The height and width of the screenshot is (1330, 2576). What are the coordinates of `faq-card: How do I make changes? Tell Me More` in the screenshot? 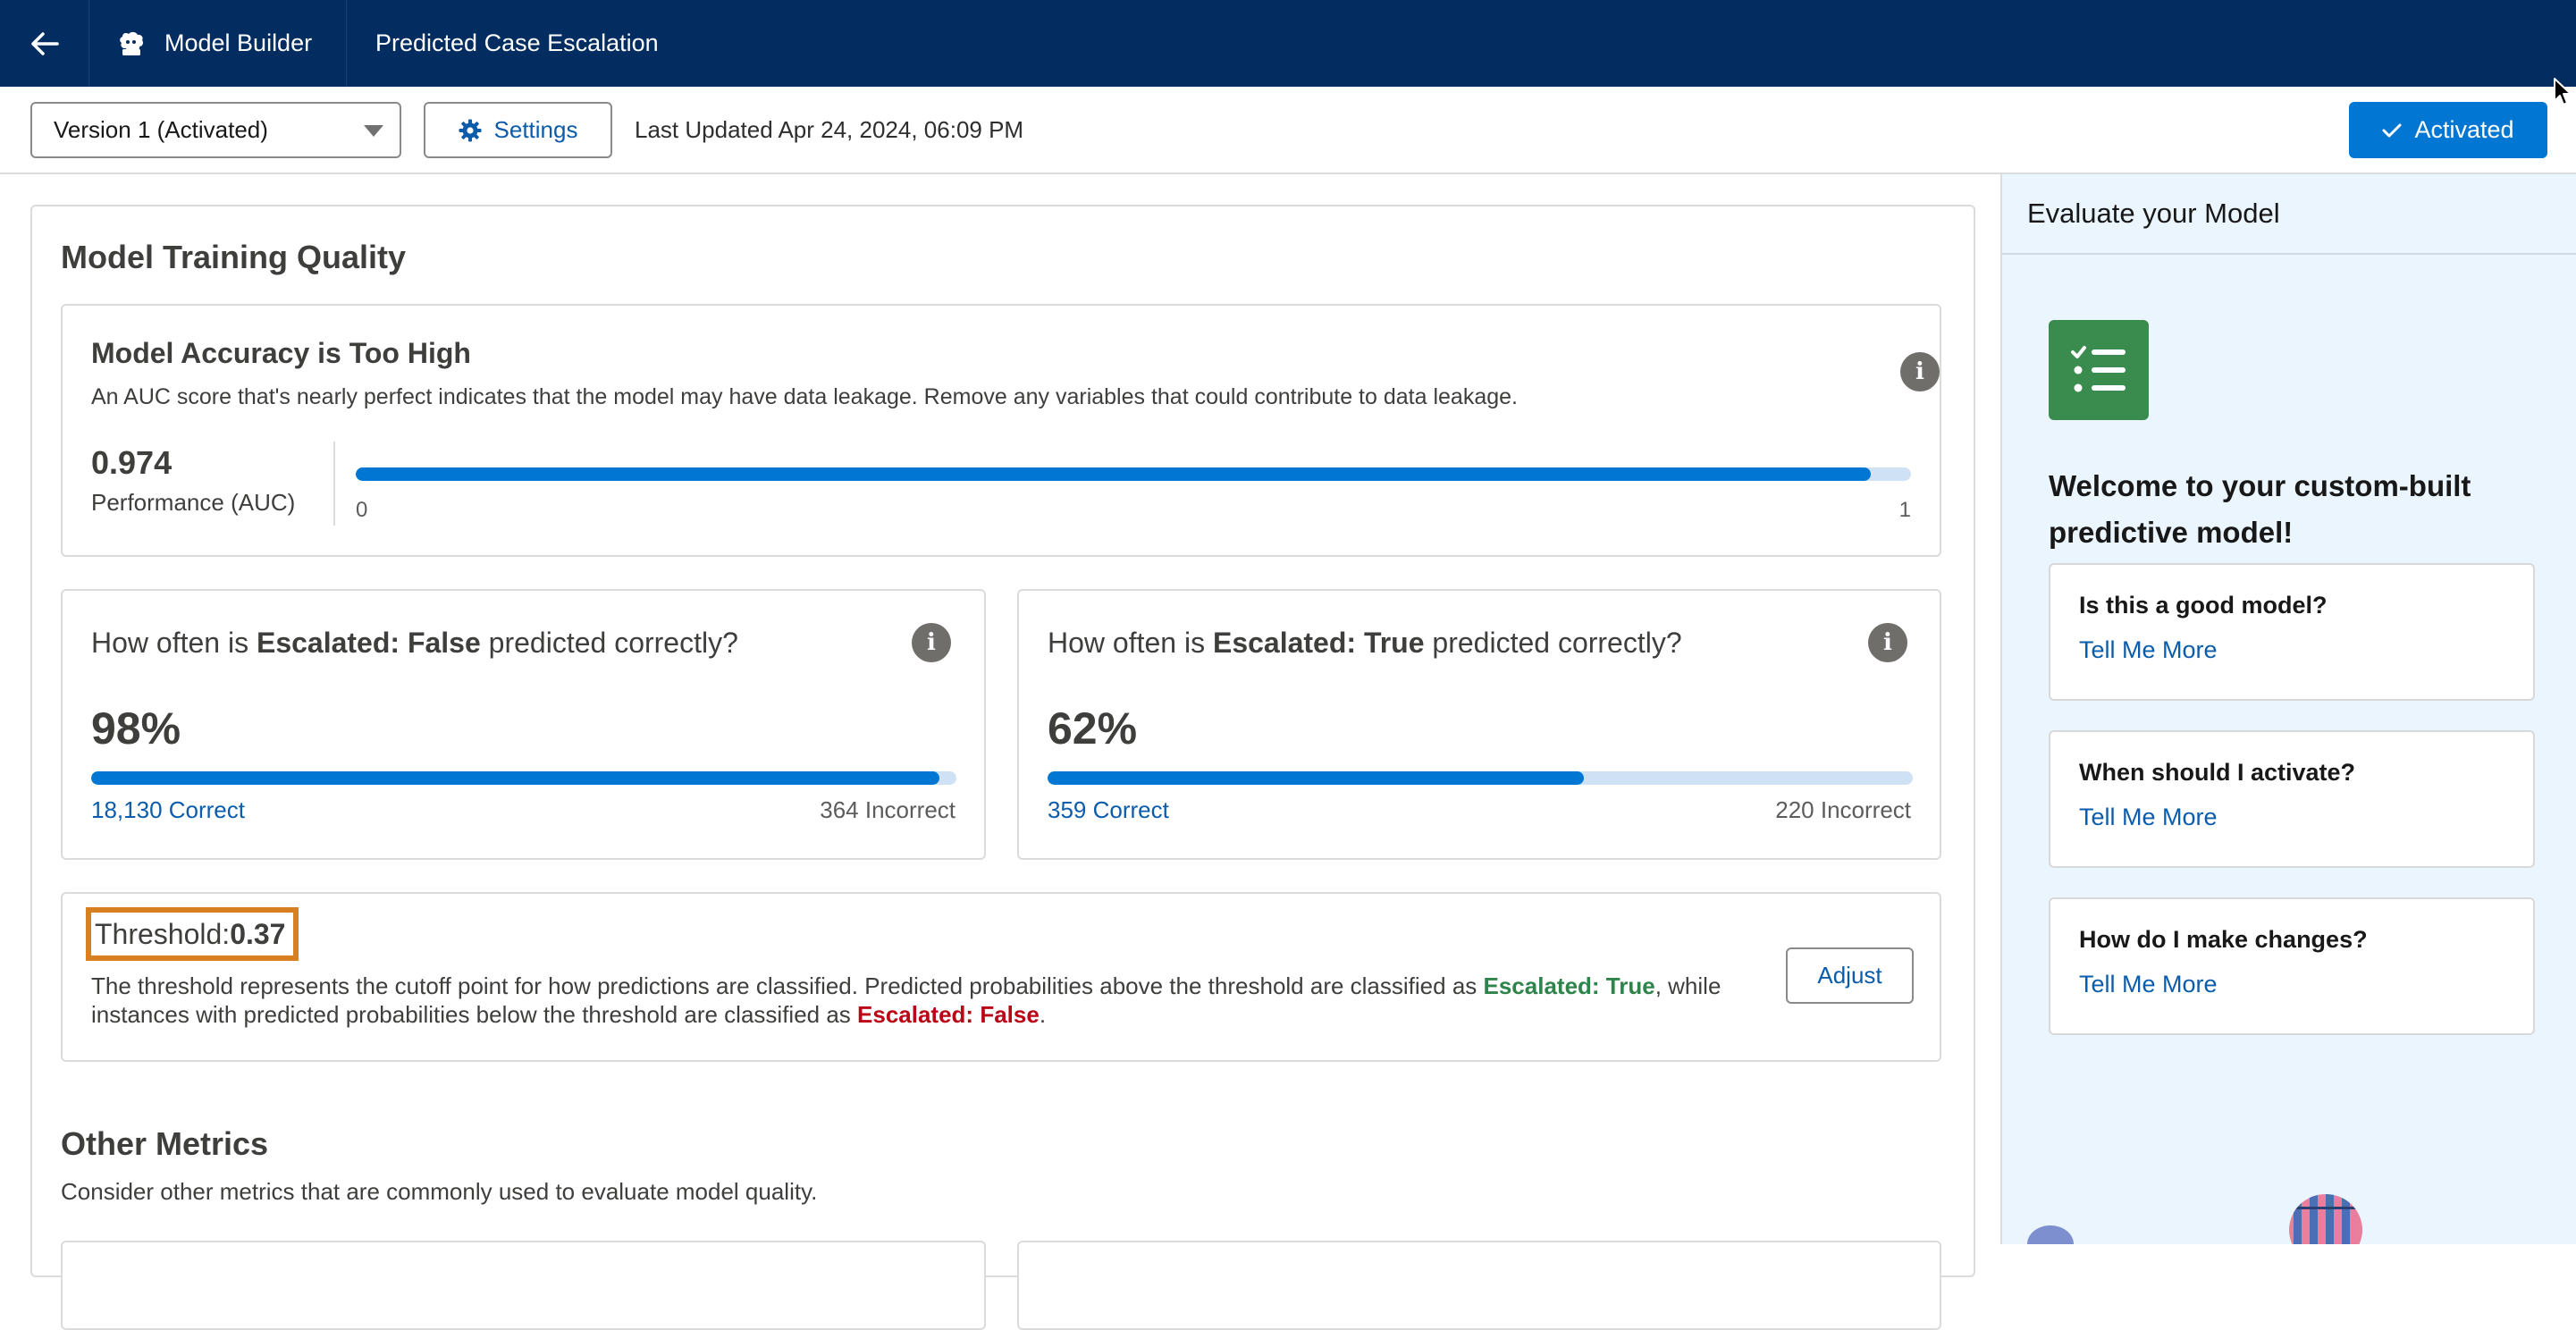 It's located at (2292, 966).